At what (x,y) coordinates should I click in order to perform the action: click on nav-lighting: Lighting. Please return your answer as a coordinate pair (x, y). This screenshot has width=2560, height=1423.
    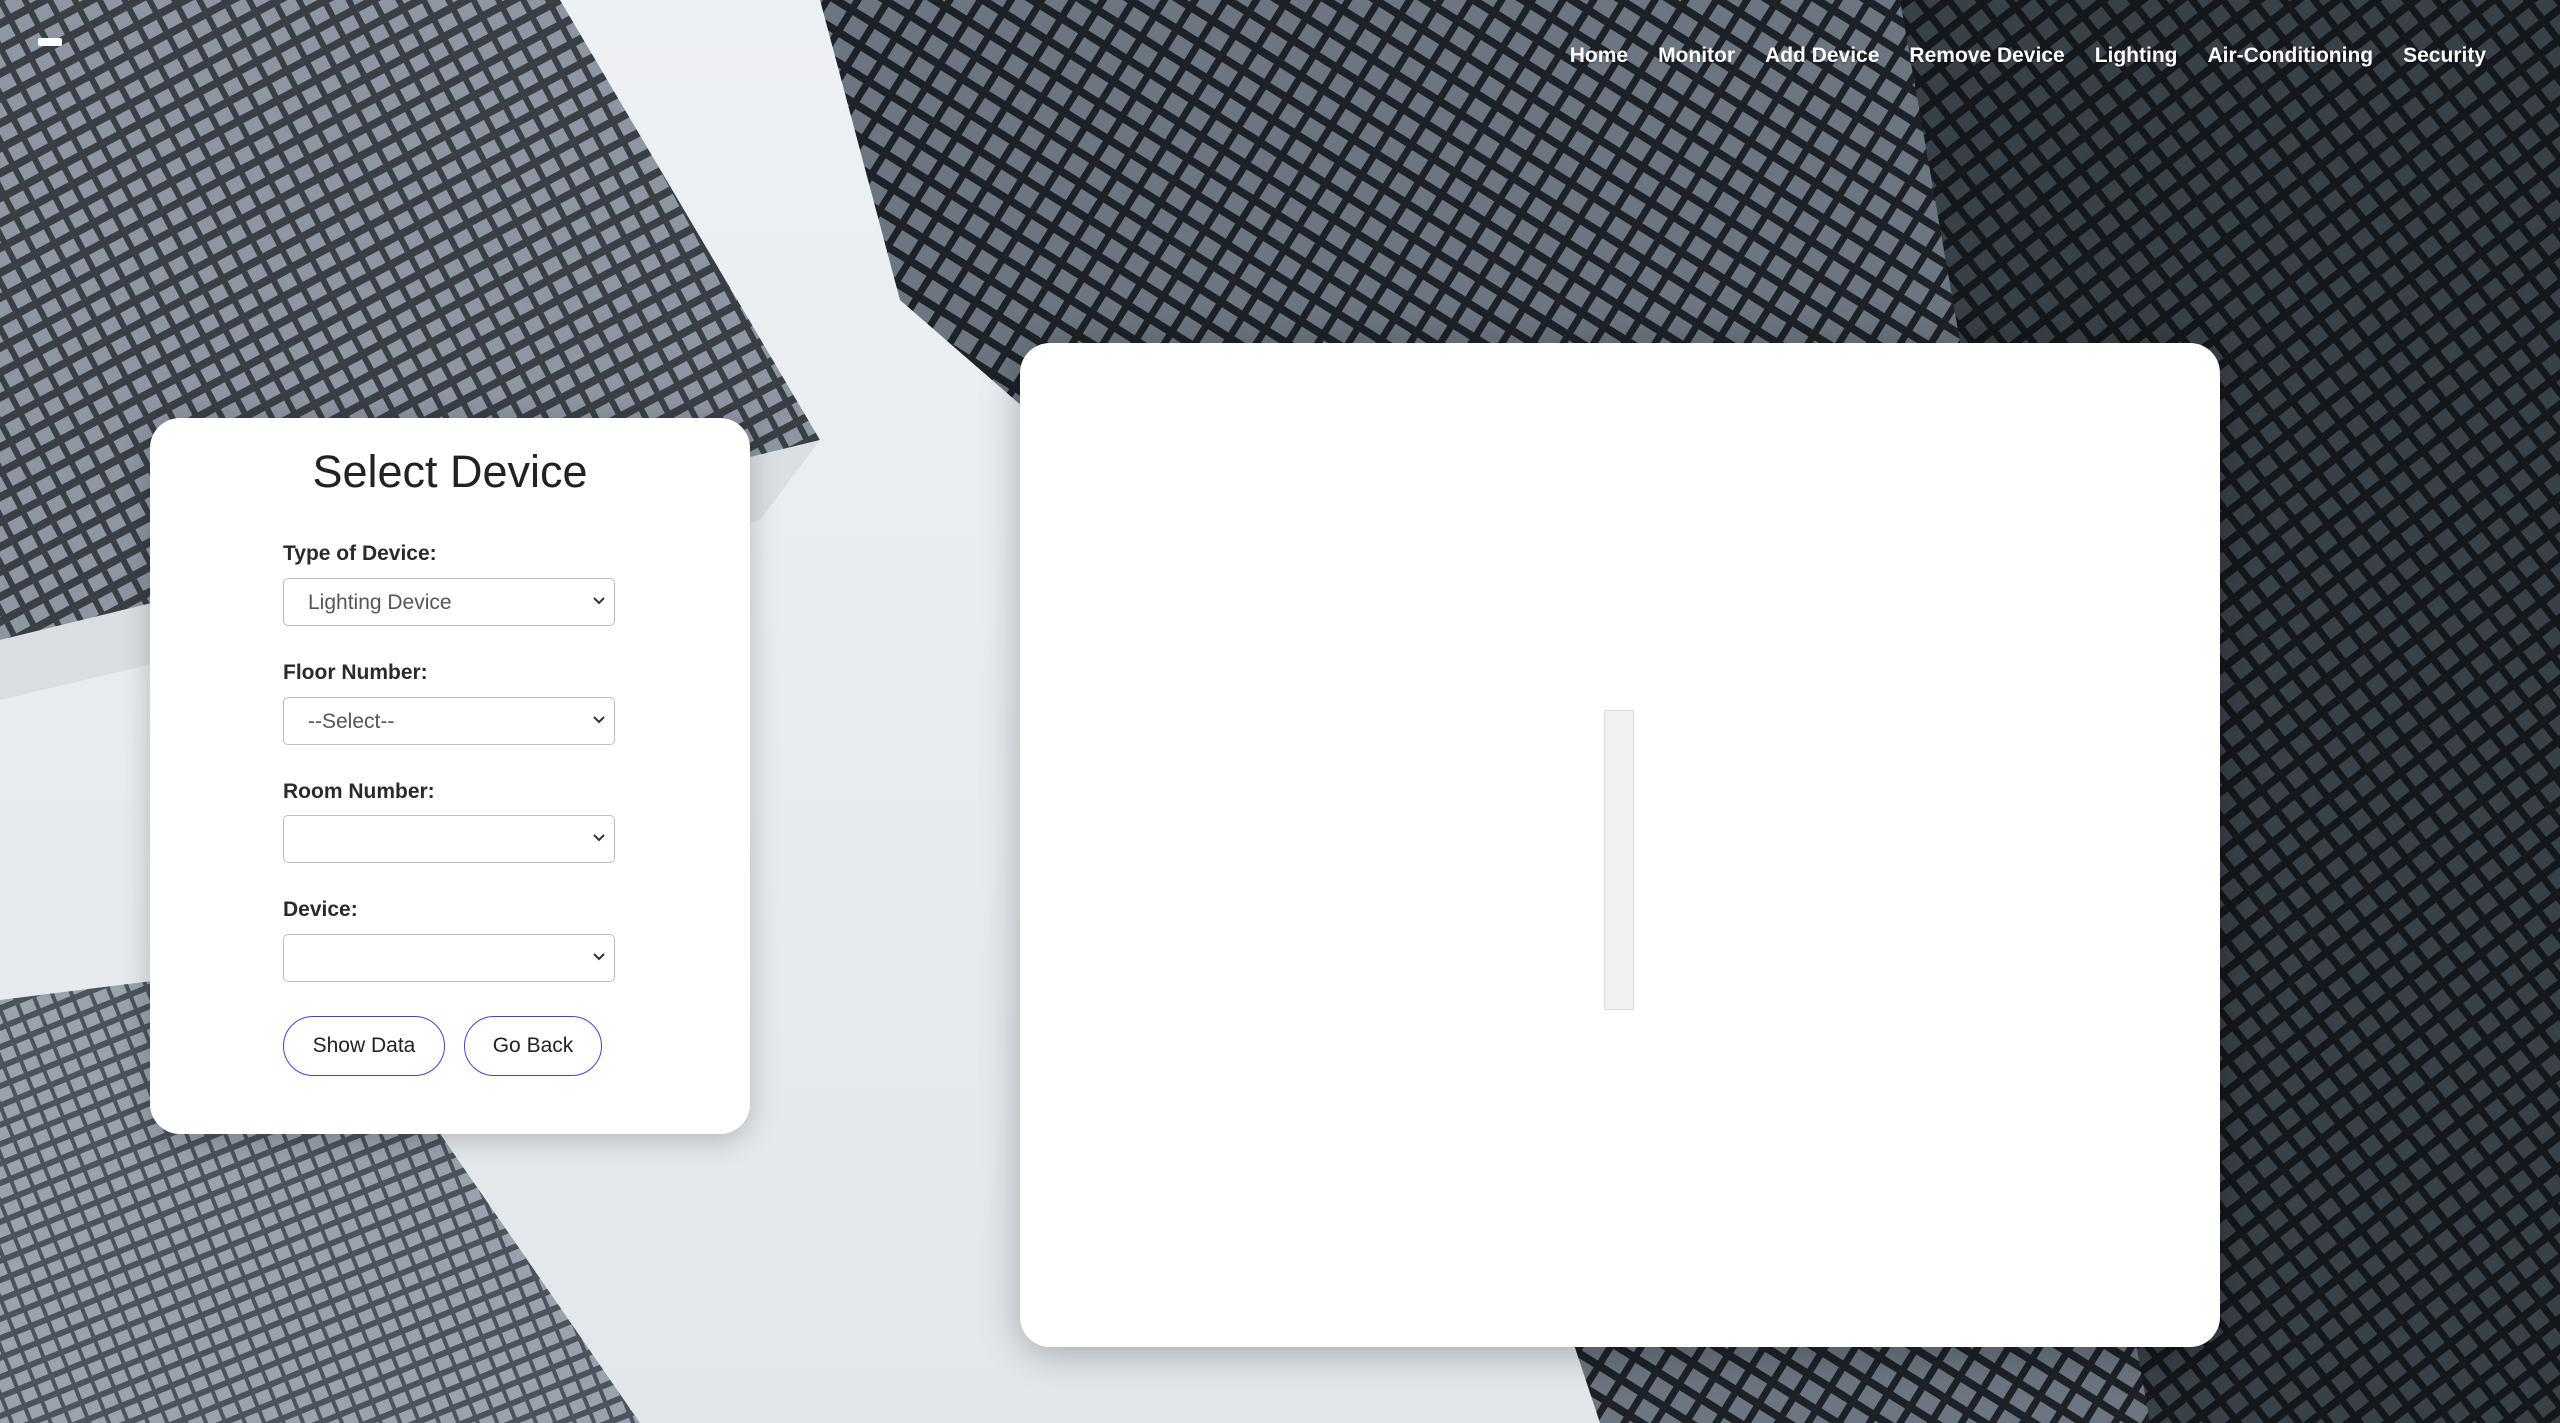
    Looking at the image, I should click on (2136, 56).